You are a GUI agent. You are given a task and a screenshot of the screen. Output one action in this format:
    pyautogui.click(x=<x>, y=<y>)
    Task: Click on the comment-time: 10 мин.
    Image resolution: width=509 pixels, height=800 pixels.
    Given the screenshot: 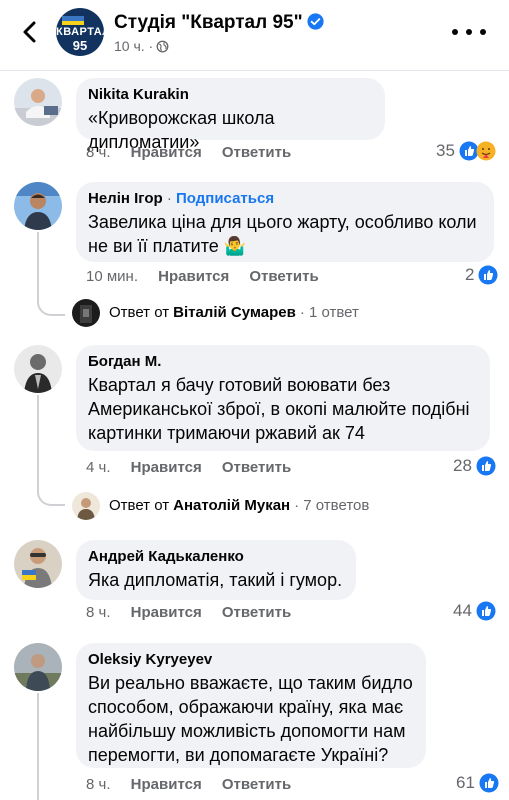 What is the action you would take?
    pyautogui.click(x=112, y=276)
    